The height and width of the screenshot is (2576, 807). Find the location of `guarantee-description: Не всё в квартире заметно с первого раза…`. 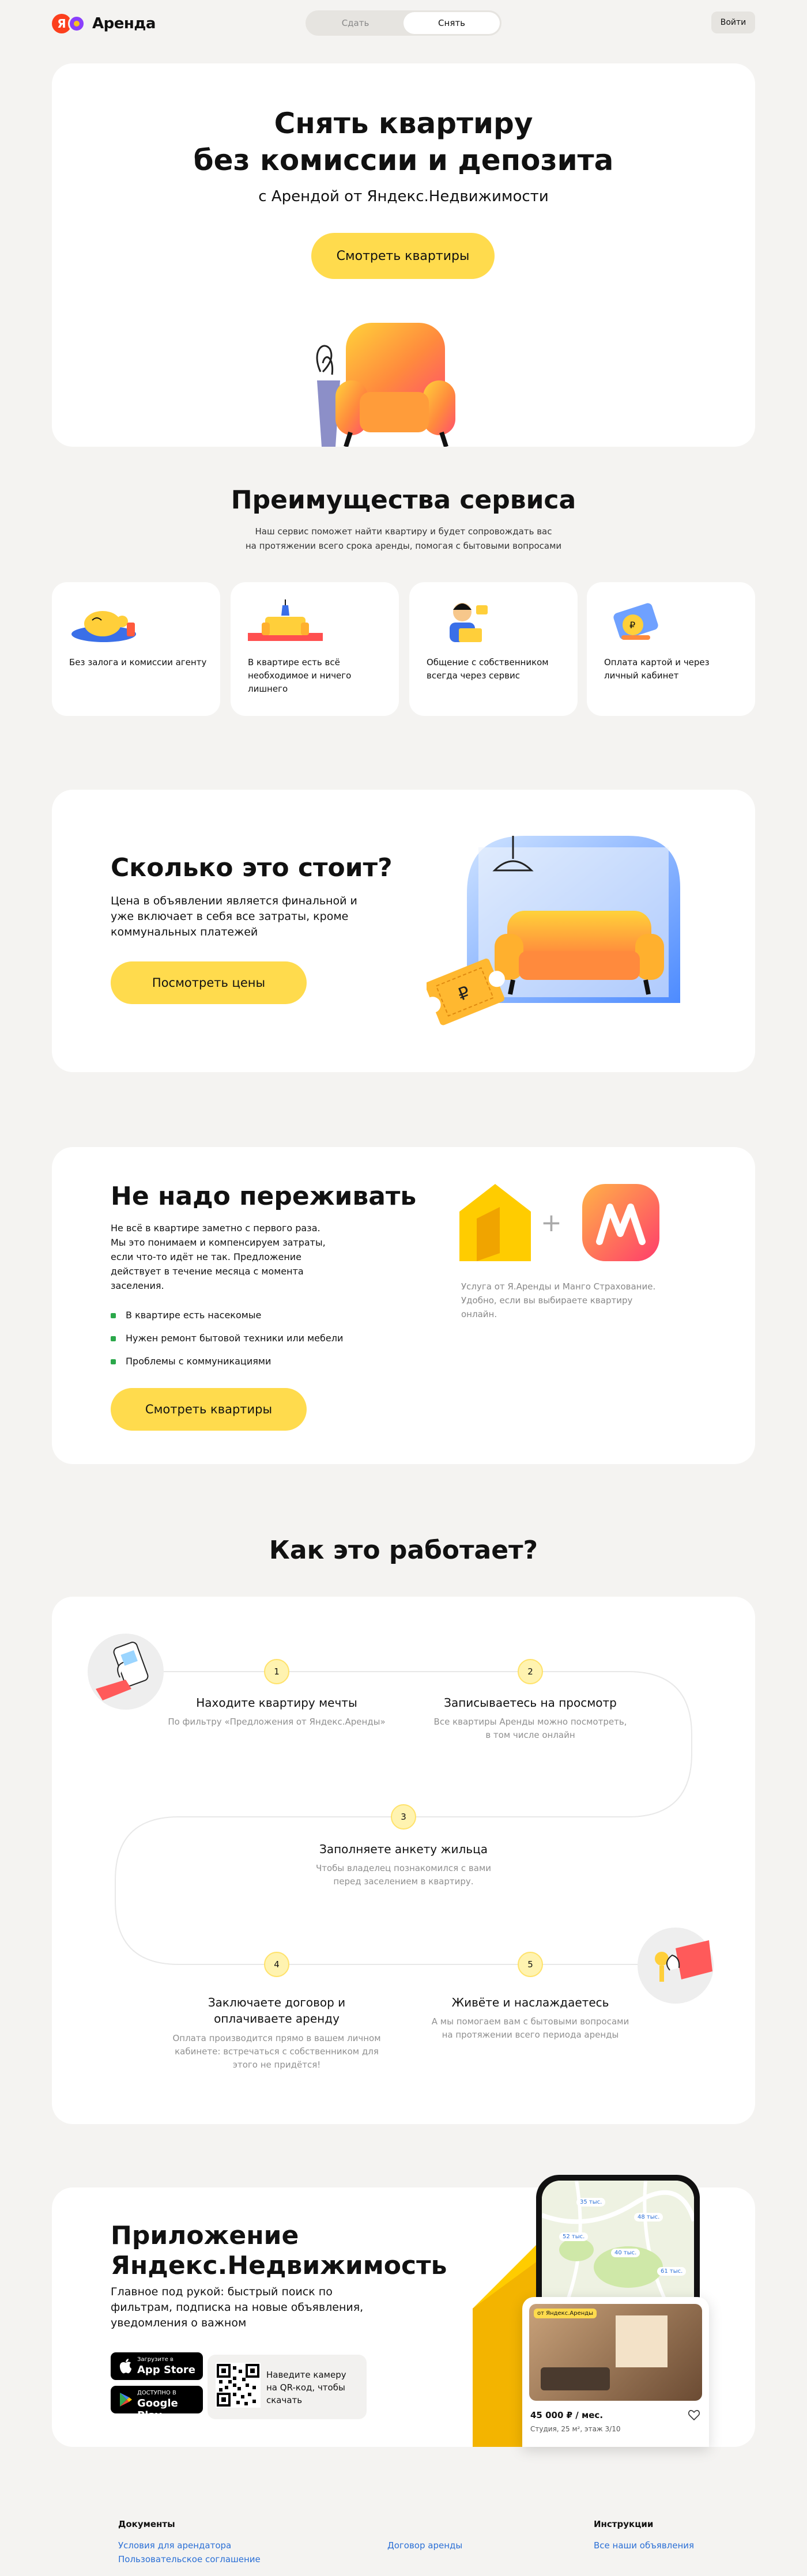

guarantee-description: Не всё в квартире заметно с первого раза… is located at coordinates (218, 1257).